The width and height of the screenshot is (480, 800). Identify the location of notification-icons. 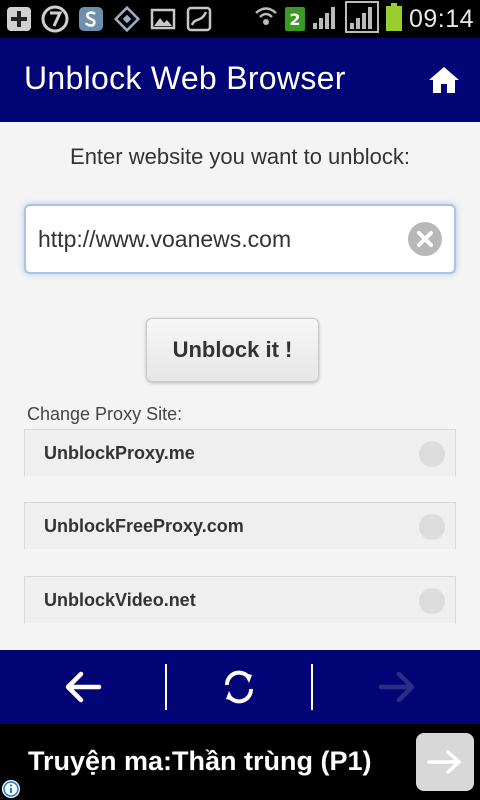
(109, 19).